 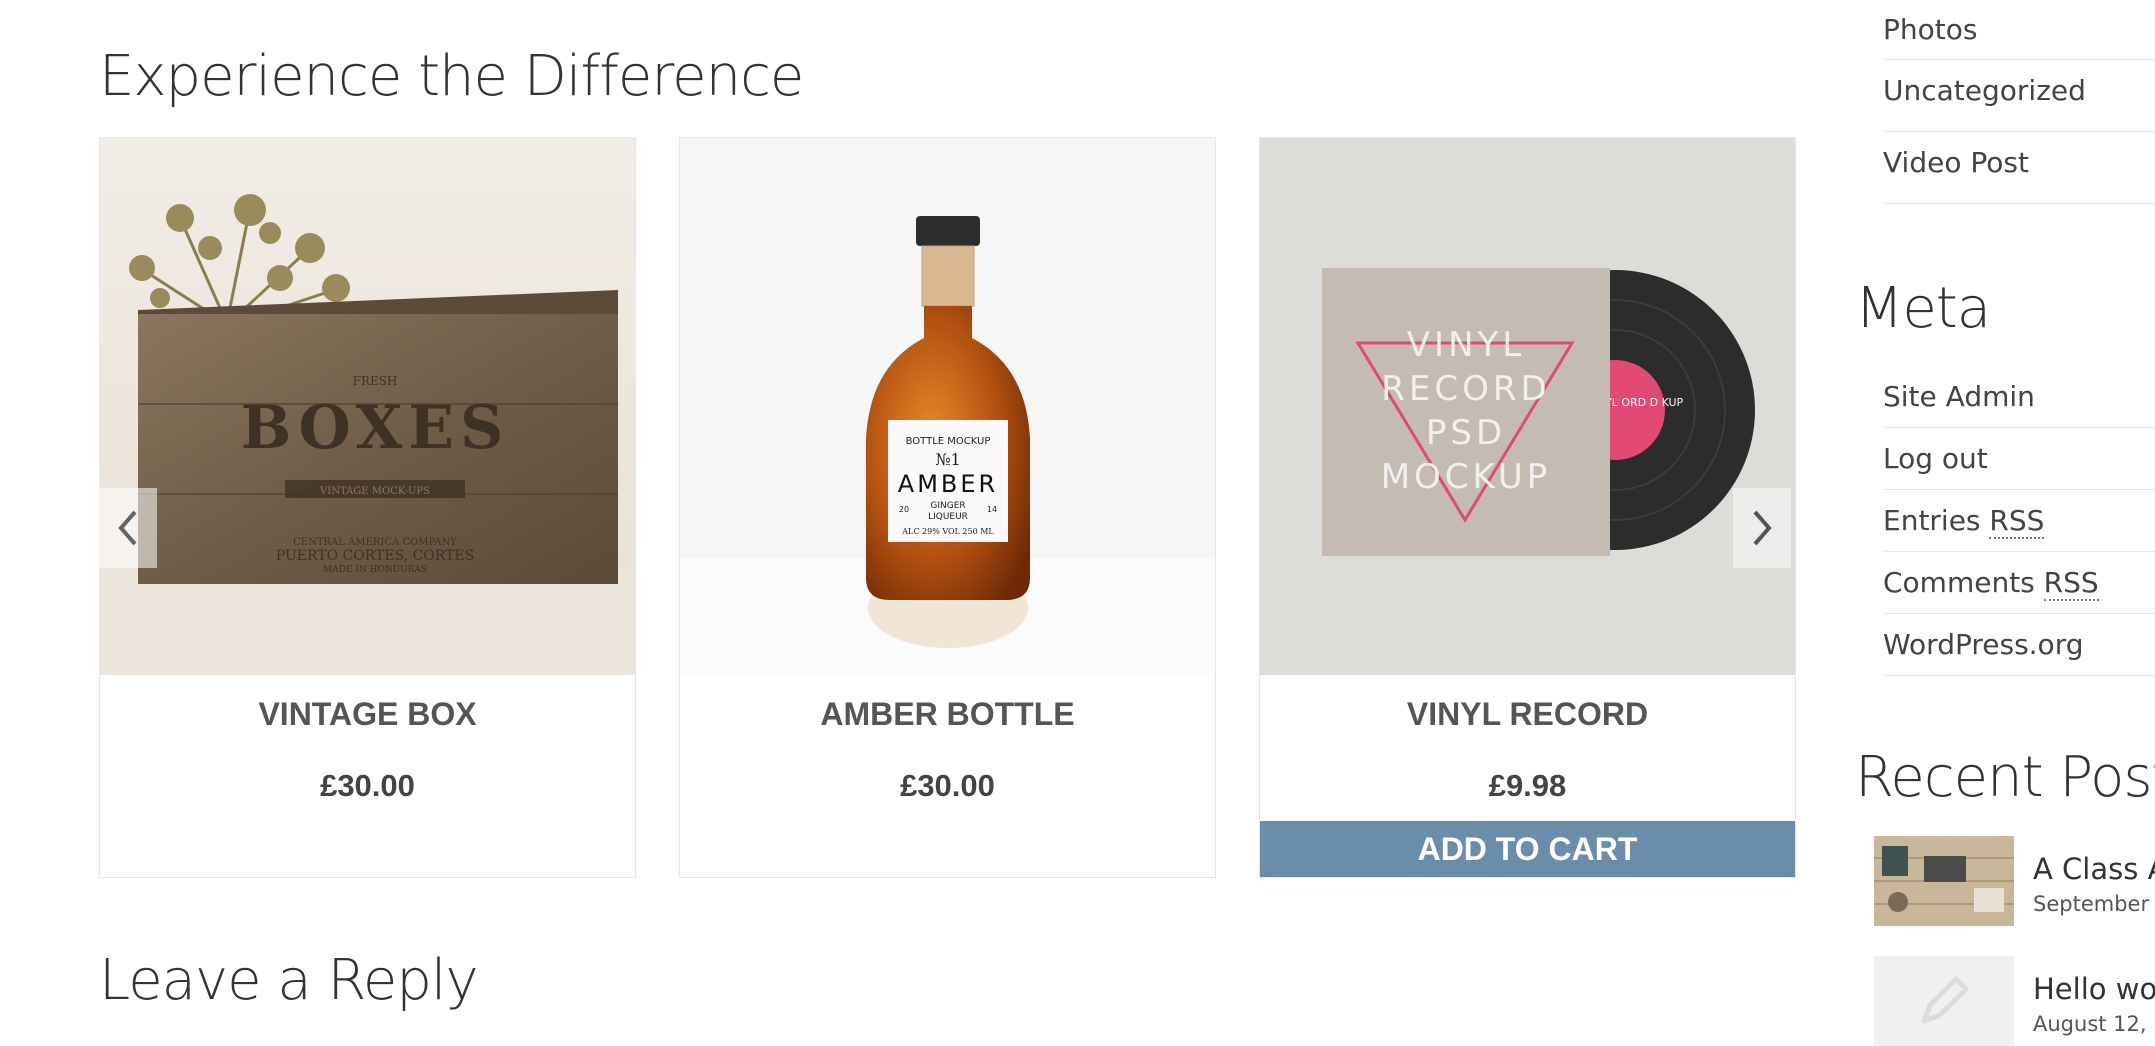 What do you see at coordinates (1959, 396) in the screenshot?
I see `site-admin-link: Site Admin` at bounding box center [1959, 396].